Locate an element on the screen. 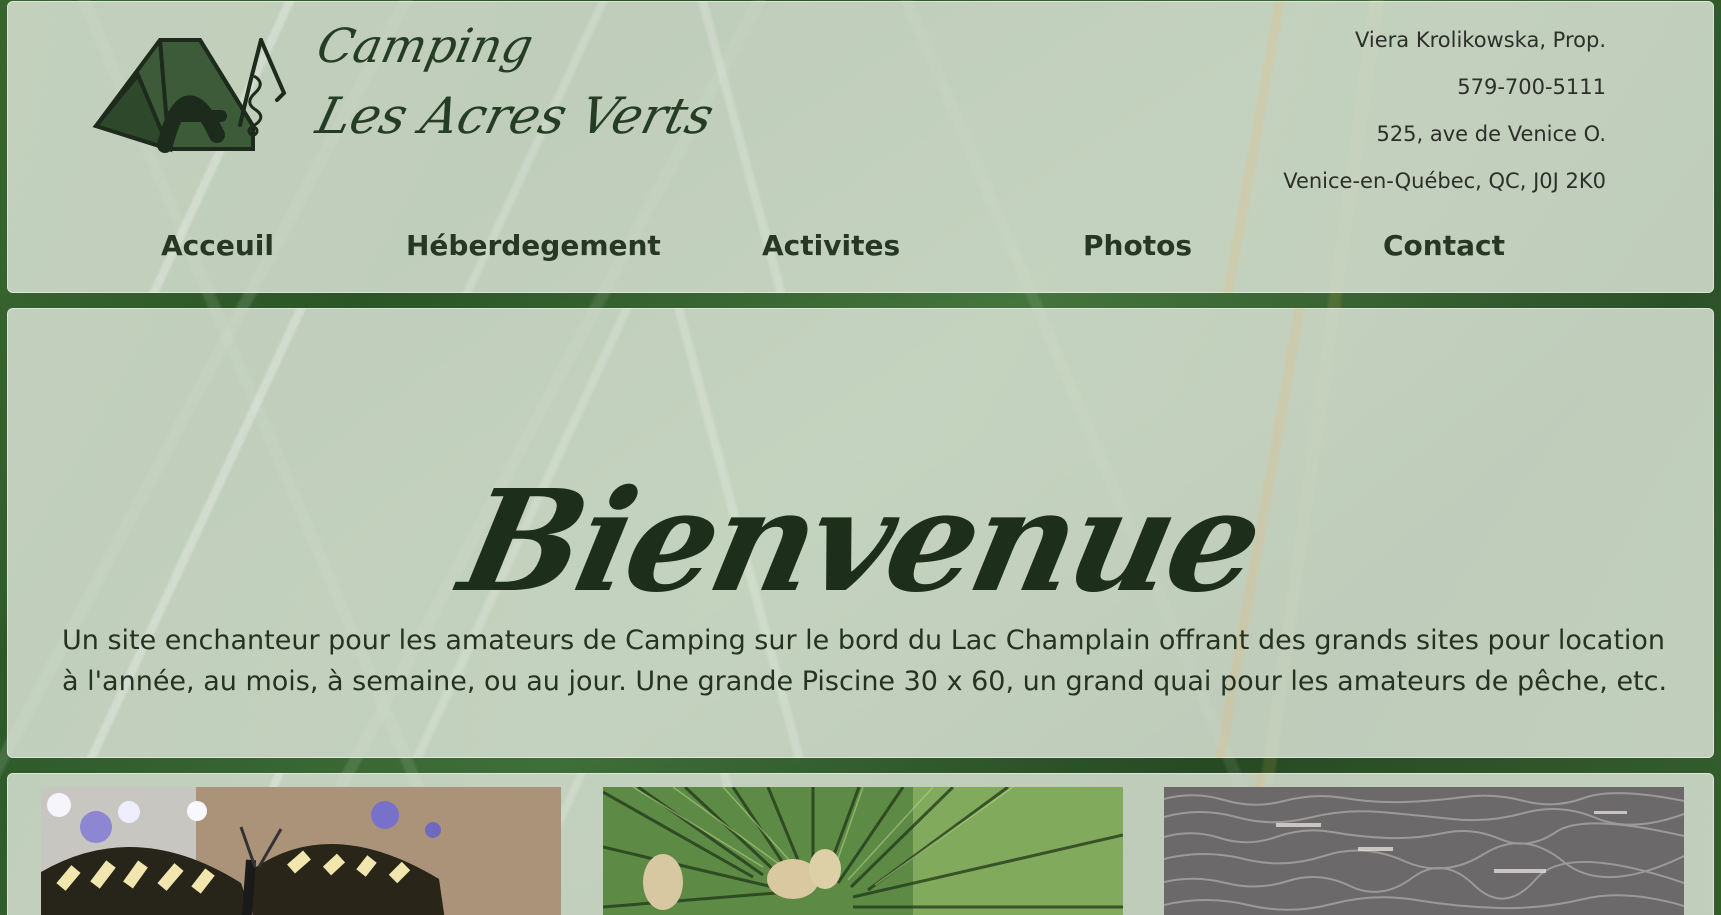  pine-branch-photo is located at coordinates (863, 851).